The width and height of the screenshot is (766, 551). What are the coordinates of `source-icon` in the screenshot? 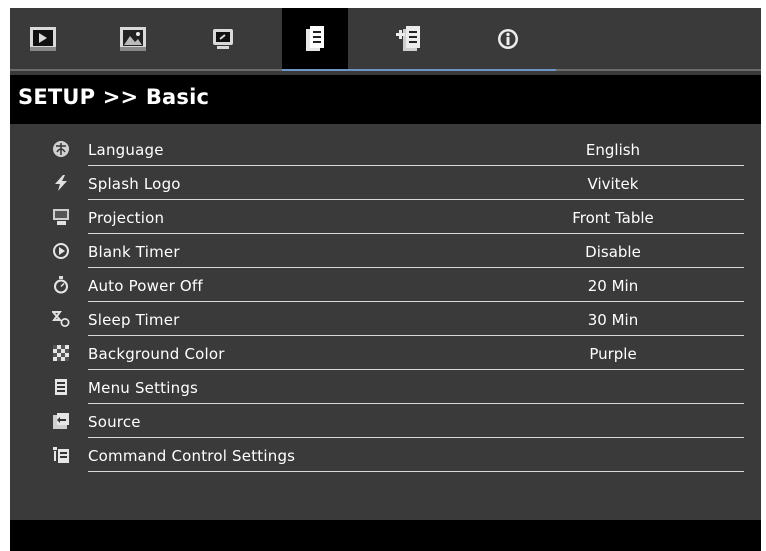 It's located at (61, 421).